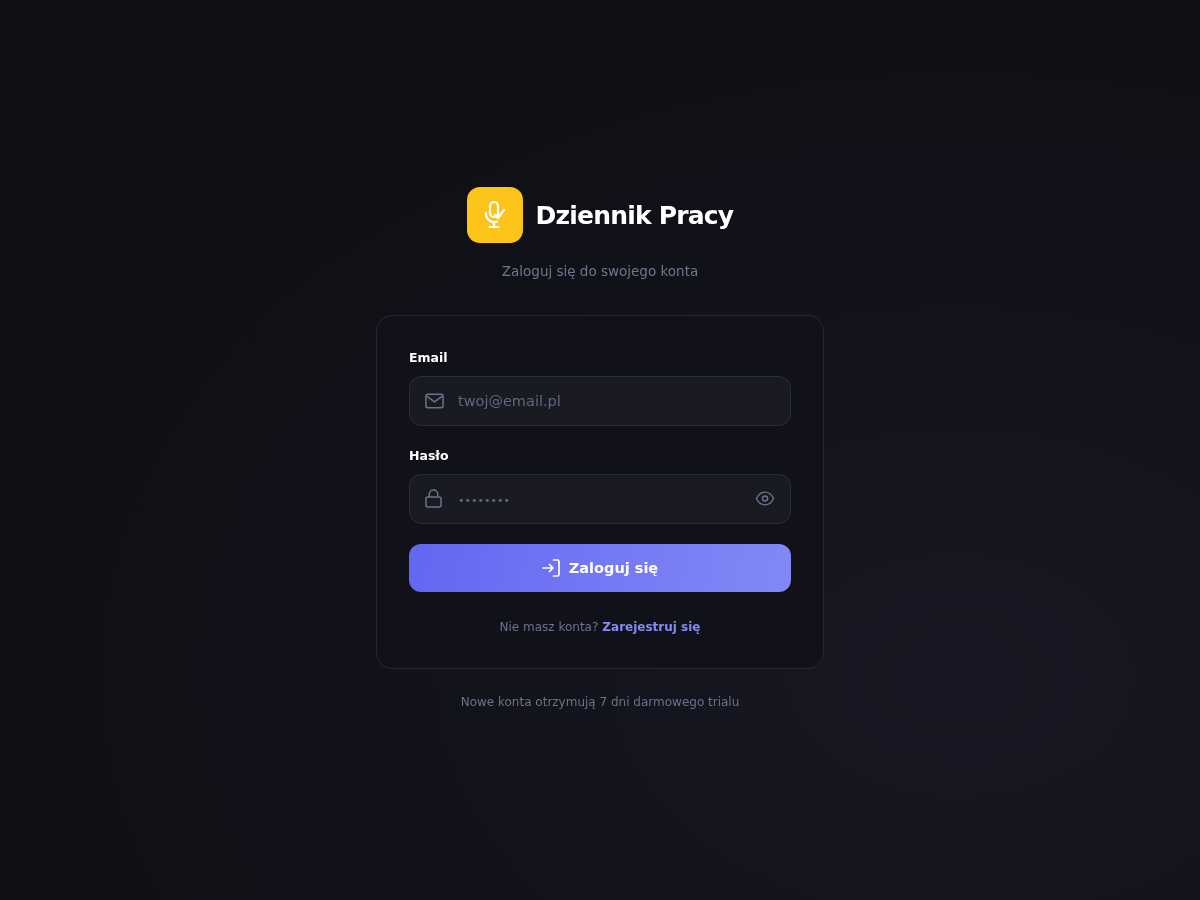 The image size is (1200, 900). What do you see at coordinates (434, 401) in the screenshot?
I see `mail-icon` at bounding box center [434, 401].